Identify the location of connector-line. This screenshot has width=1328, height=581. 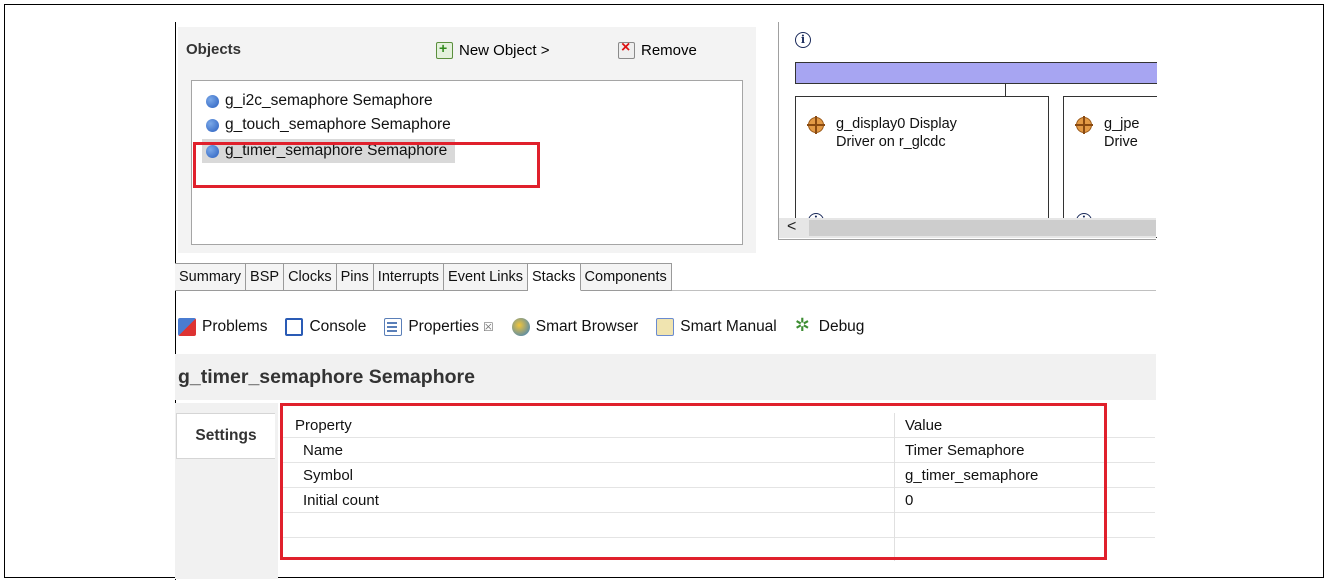
(1005, 90).